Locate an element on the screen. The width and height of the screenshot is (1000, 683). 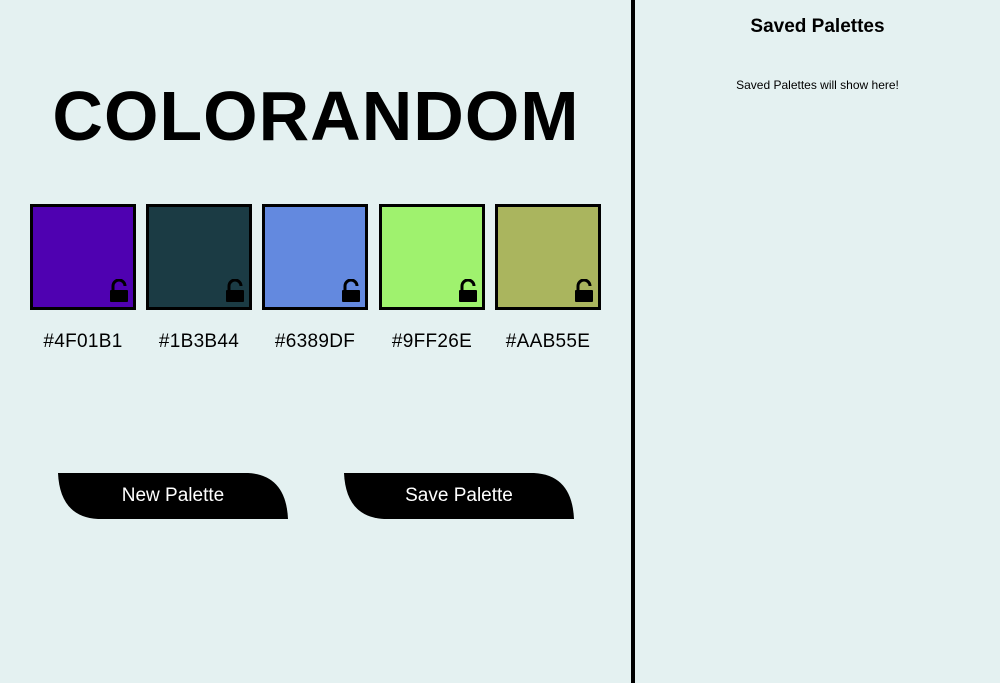
new-palette-button: New Palette is located at coordinates (173, 496).